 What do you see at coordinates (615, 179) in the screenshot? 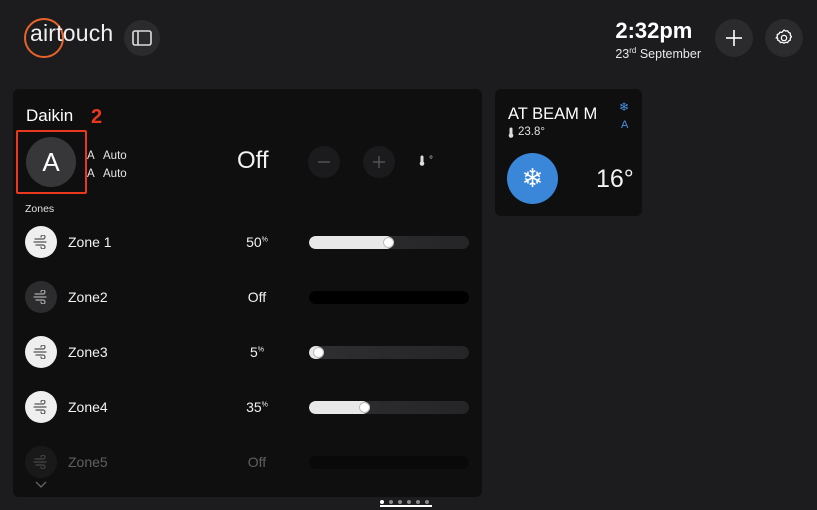
I see `unit-setpoint: 16°` at bounding box center [615, 179].